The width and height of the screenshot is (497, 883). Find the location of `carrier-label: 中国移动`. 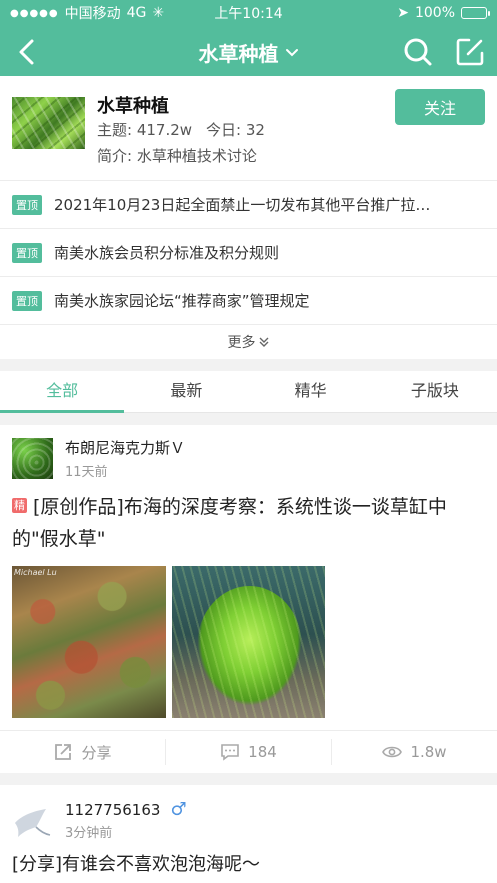

carrier-label: 中国移动 is located at coordinates (92, 14).